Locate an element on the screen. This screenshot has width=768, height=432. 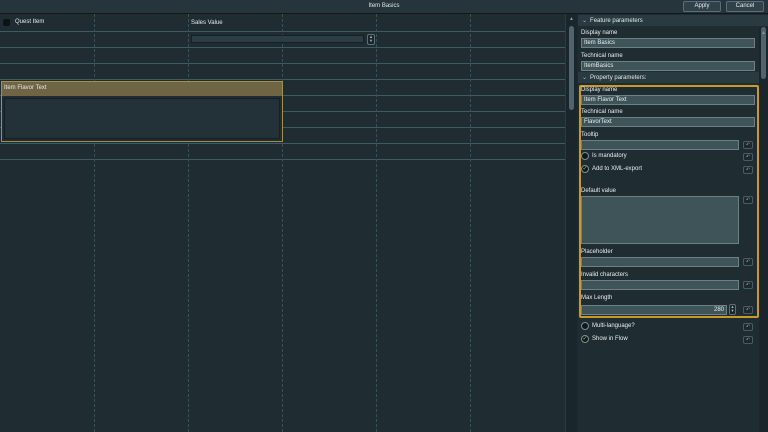
xml-export-label: Add to XML-export is located at coordinates (617, 169).